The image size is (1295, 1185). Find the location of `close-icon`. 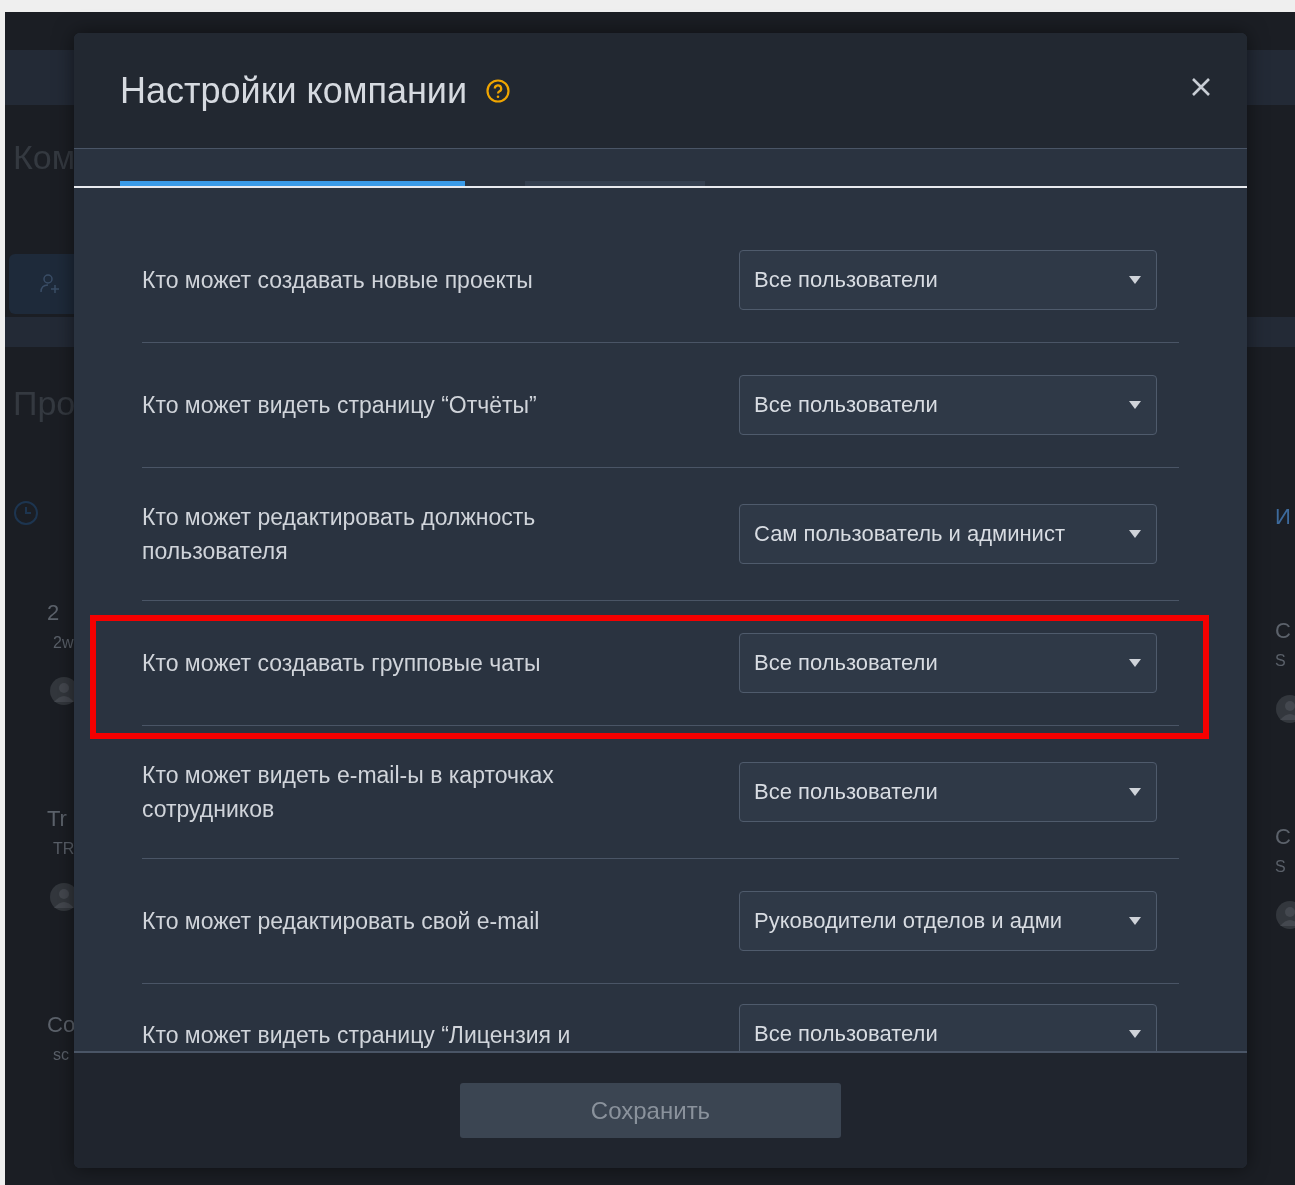

close-icon is located at coordinates (1201, 87).